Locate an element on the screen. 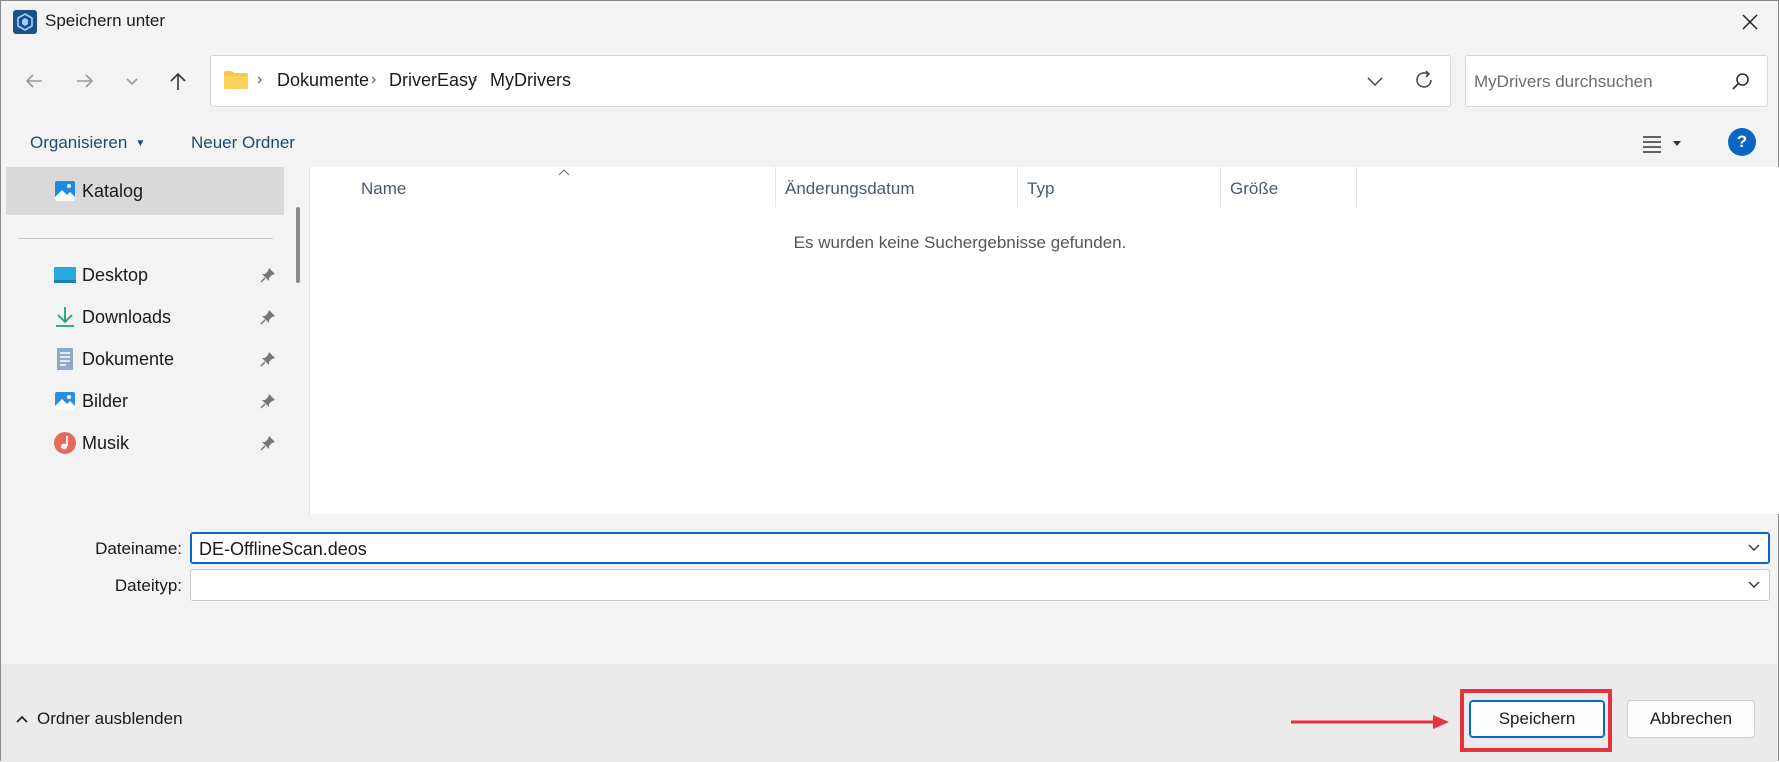 The width and height of the screenshot is (1779, 762). window-title: Speichern unter is located at coordinates (105, 20).